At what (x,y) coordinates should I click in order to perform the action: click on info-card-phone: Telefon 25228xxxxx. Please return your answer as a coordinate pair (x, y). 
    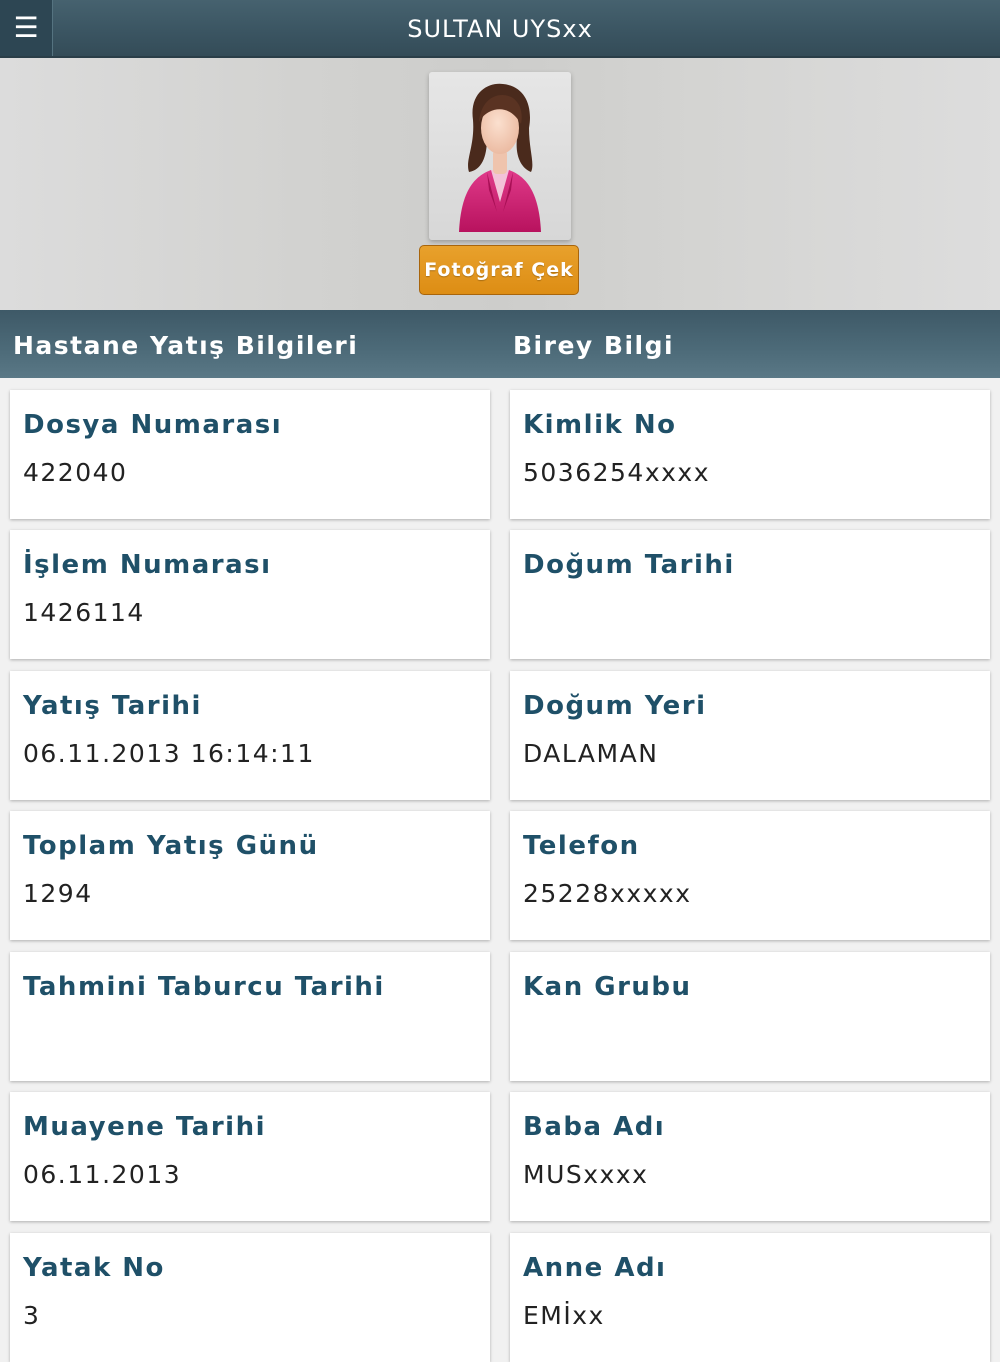
    Looking at the image, I should click on (750, 875).